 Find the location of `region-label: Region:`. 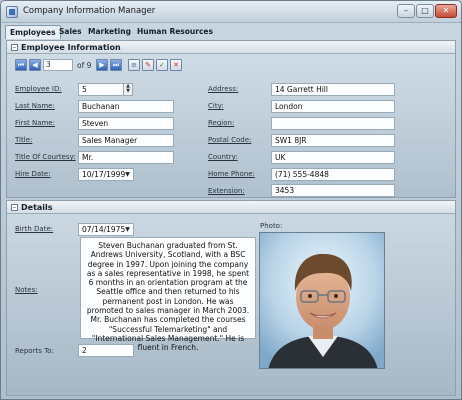

region-label: Region: is located at coordinates (221, 123).